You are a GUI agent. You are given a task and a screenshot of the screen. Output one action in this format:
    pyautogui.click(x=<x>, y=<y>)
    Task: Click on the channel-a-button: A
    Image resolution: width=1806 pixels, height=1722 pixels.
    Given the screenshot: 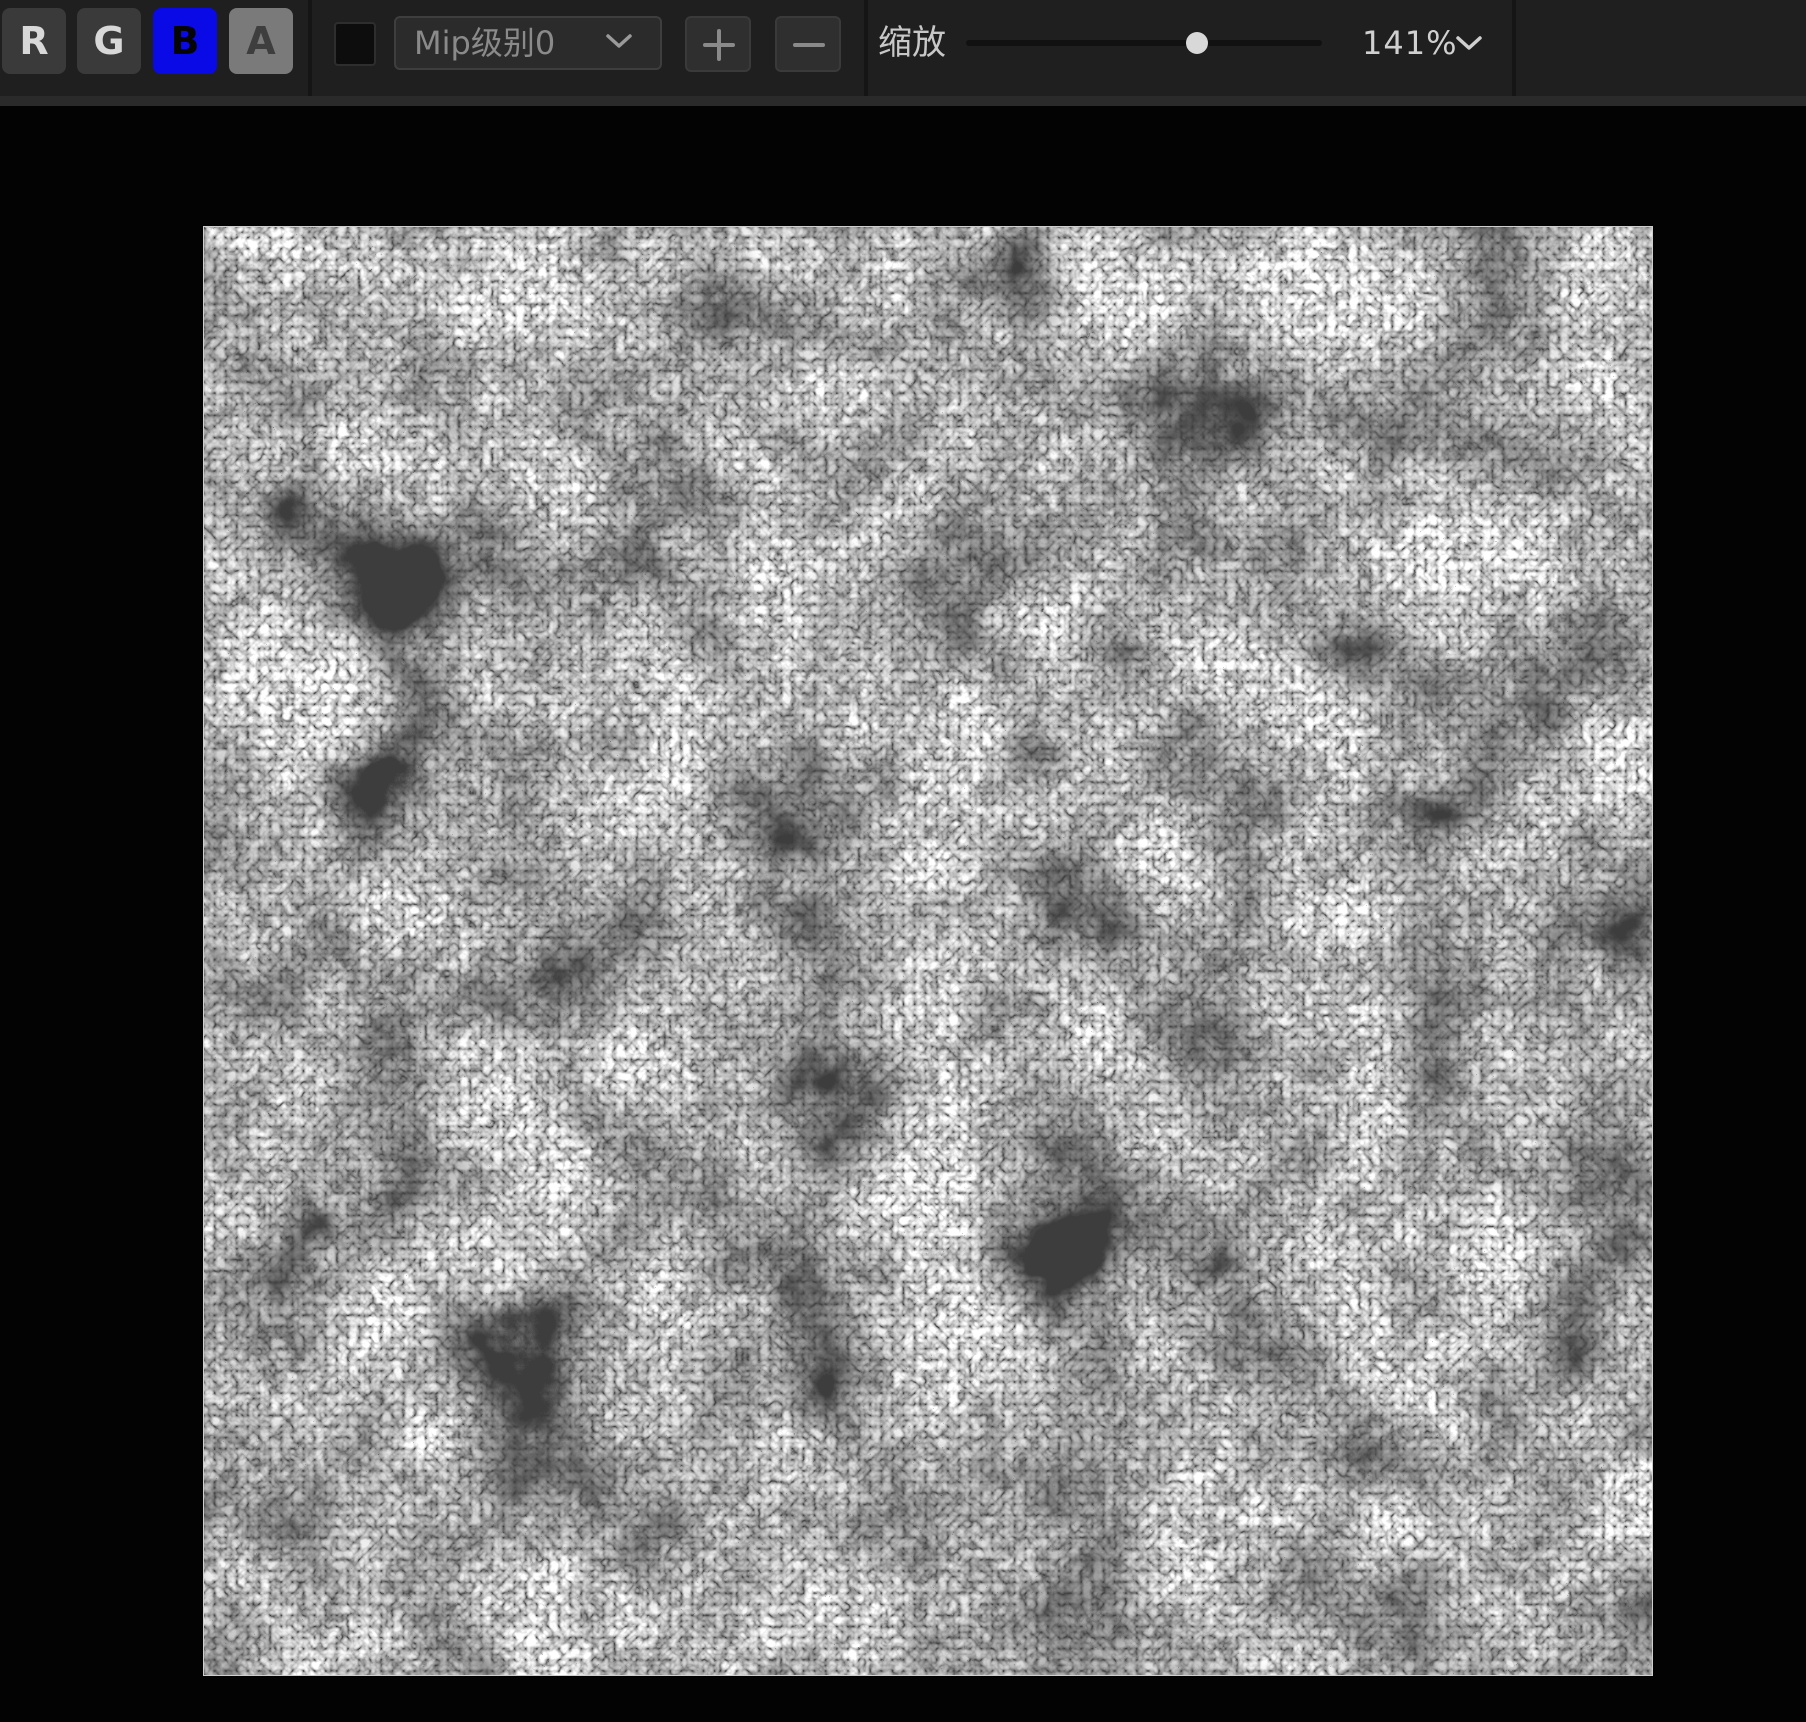 What is the action you would take?
    pyautogui.click(x=261, y=41)
    